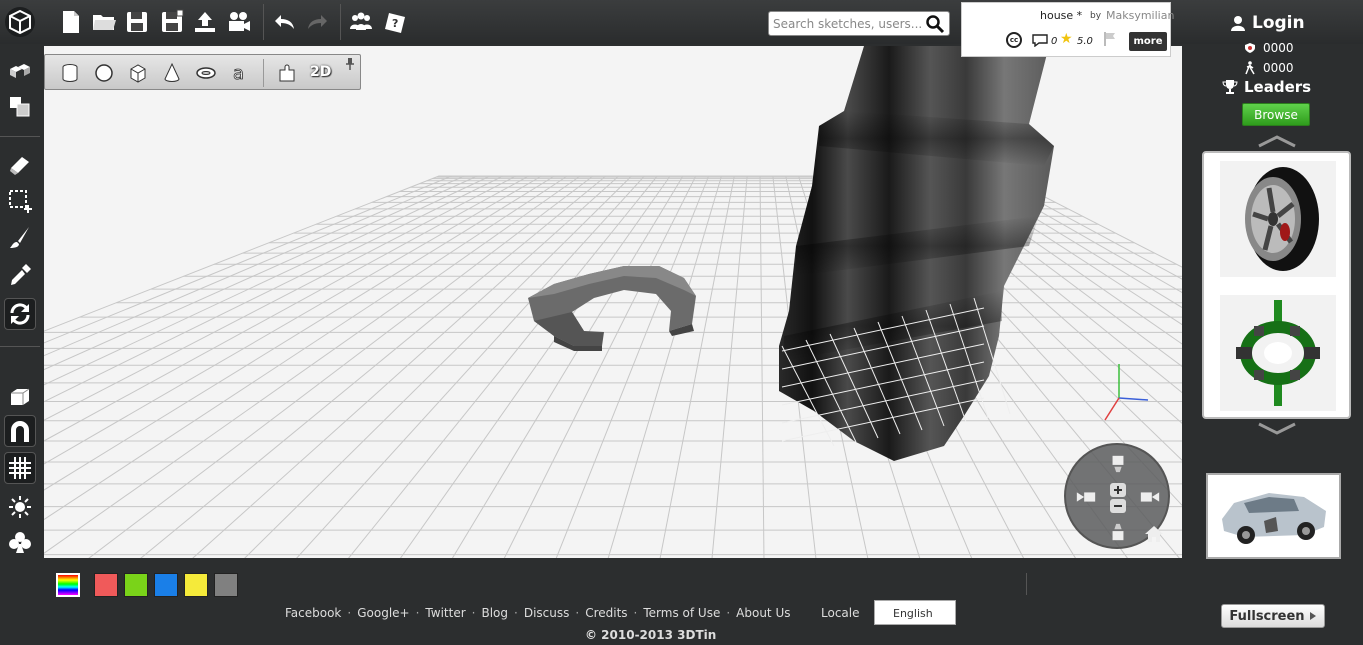  I want to click on zoom-in-icon, so click(1118, 490).